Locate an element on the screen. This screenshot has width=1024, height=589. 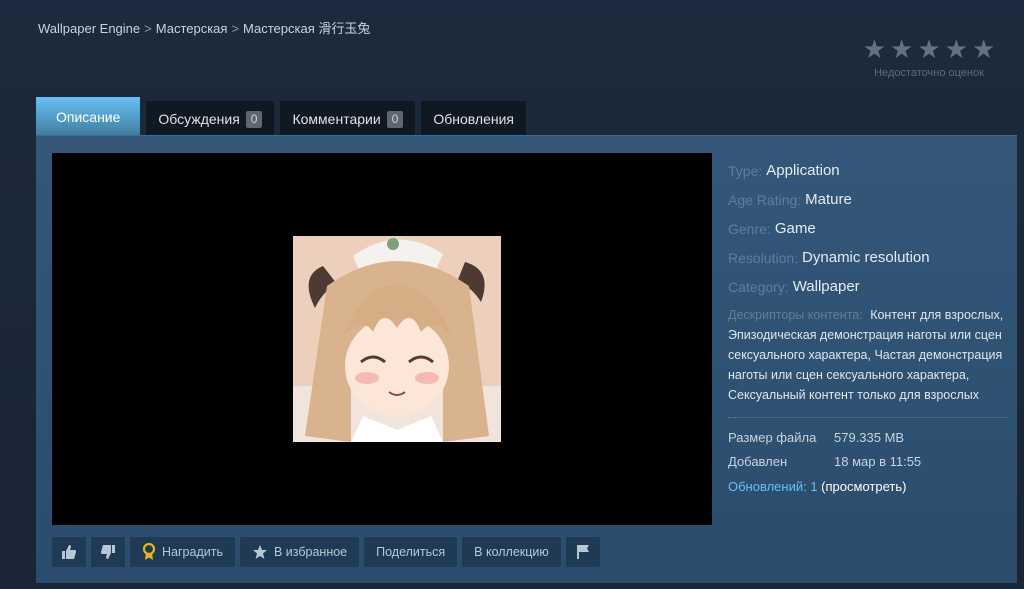
tab-label: Описание is located at coordinates (88, 117).